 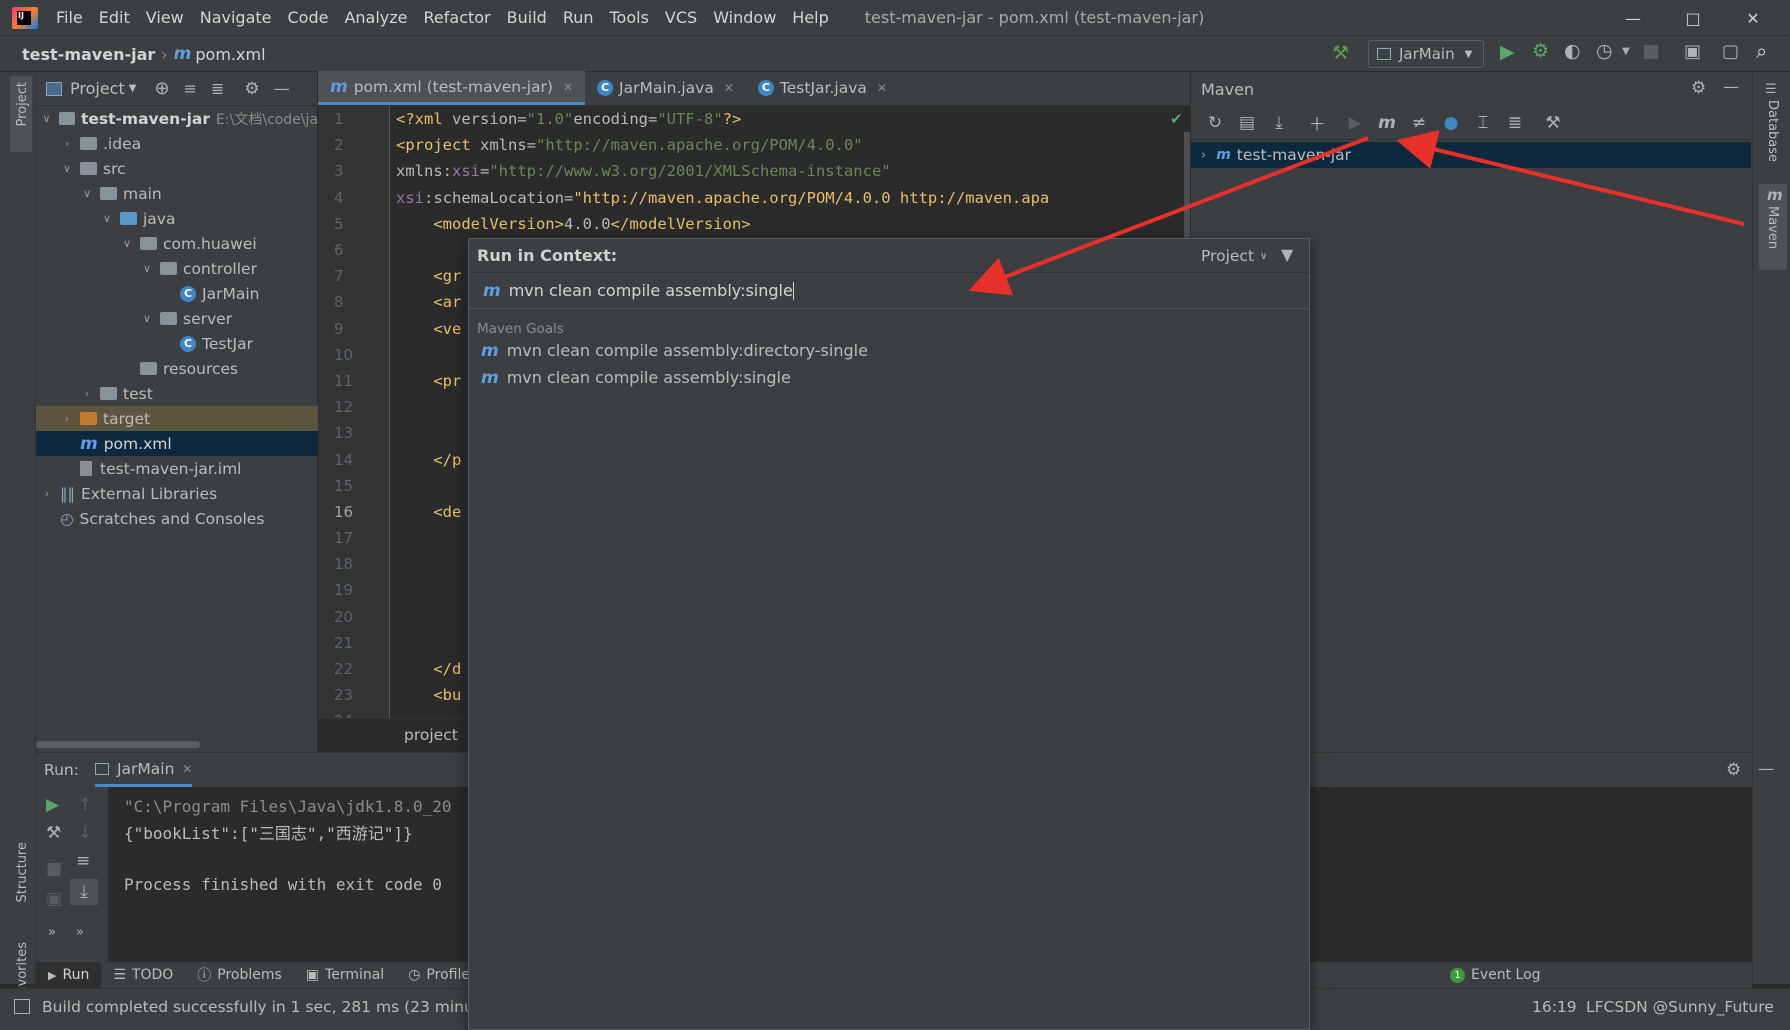 What do you see at coordinates (665, 88) in the screenshot?
I see `tab-jarmain-java: C JarMain.java ✕` at bounding box center [665, 88].